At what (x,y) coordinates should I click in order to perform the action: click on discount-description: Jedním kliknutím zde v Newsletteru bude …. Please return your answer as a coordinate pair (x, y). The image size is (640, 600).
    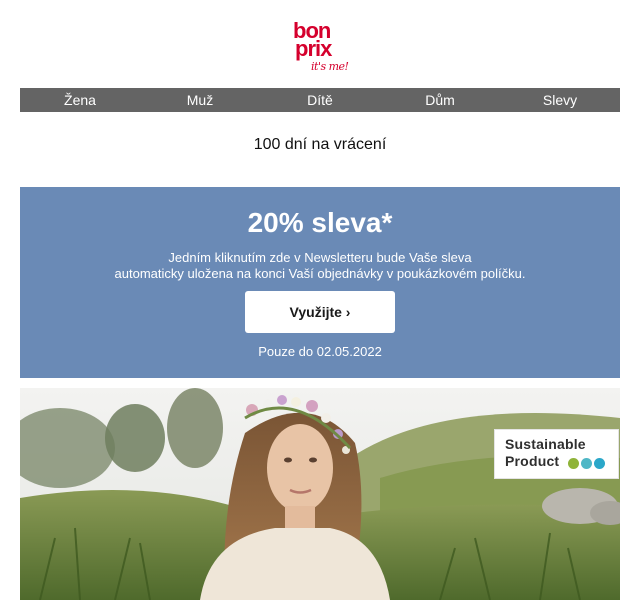
    Looking at the image, I should click on (320, 266).